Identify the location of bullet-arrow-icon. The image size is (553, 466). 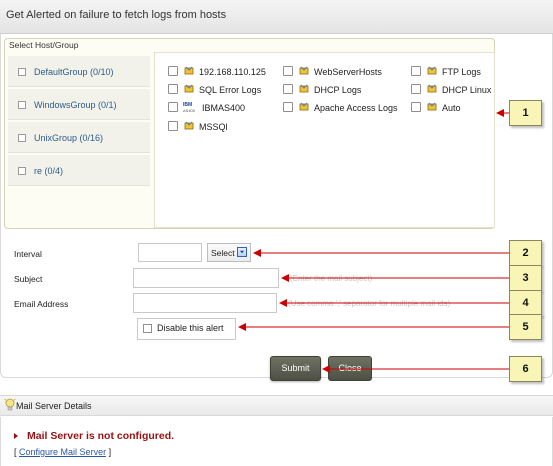
(16, 436).